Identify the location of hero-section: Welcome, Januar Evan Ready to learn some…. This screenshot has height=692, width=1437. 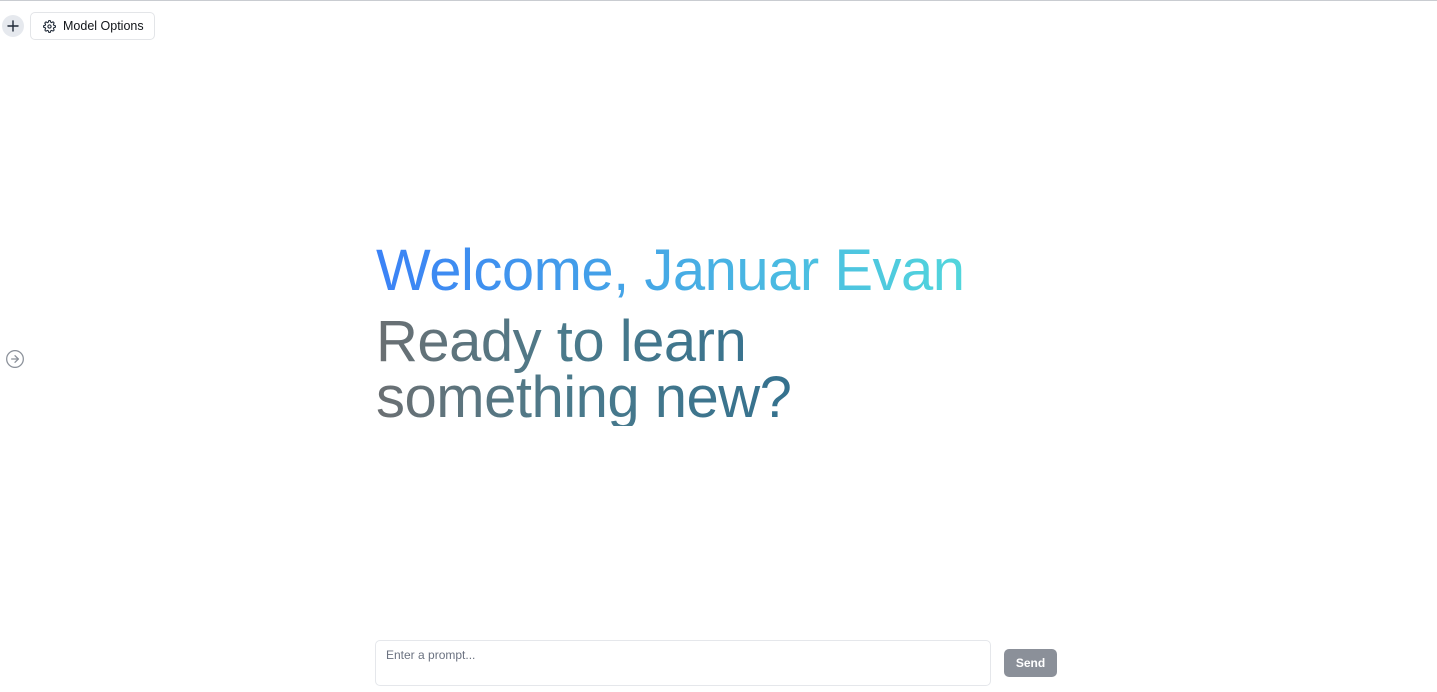
(726, 331).